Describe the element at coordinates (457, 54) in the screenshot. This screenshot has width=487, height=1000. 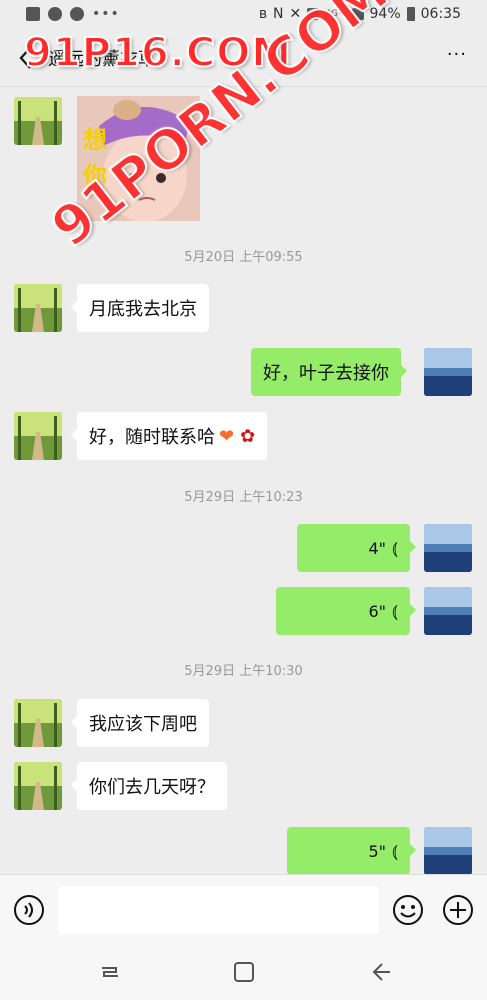
I see `more-icon: ···` at that location.